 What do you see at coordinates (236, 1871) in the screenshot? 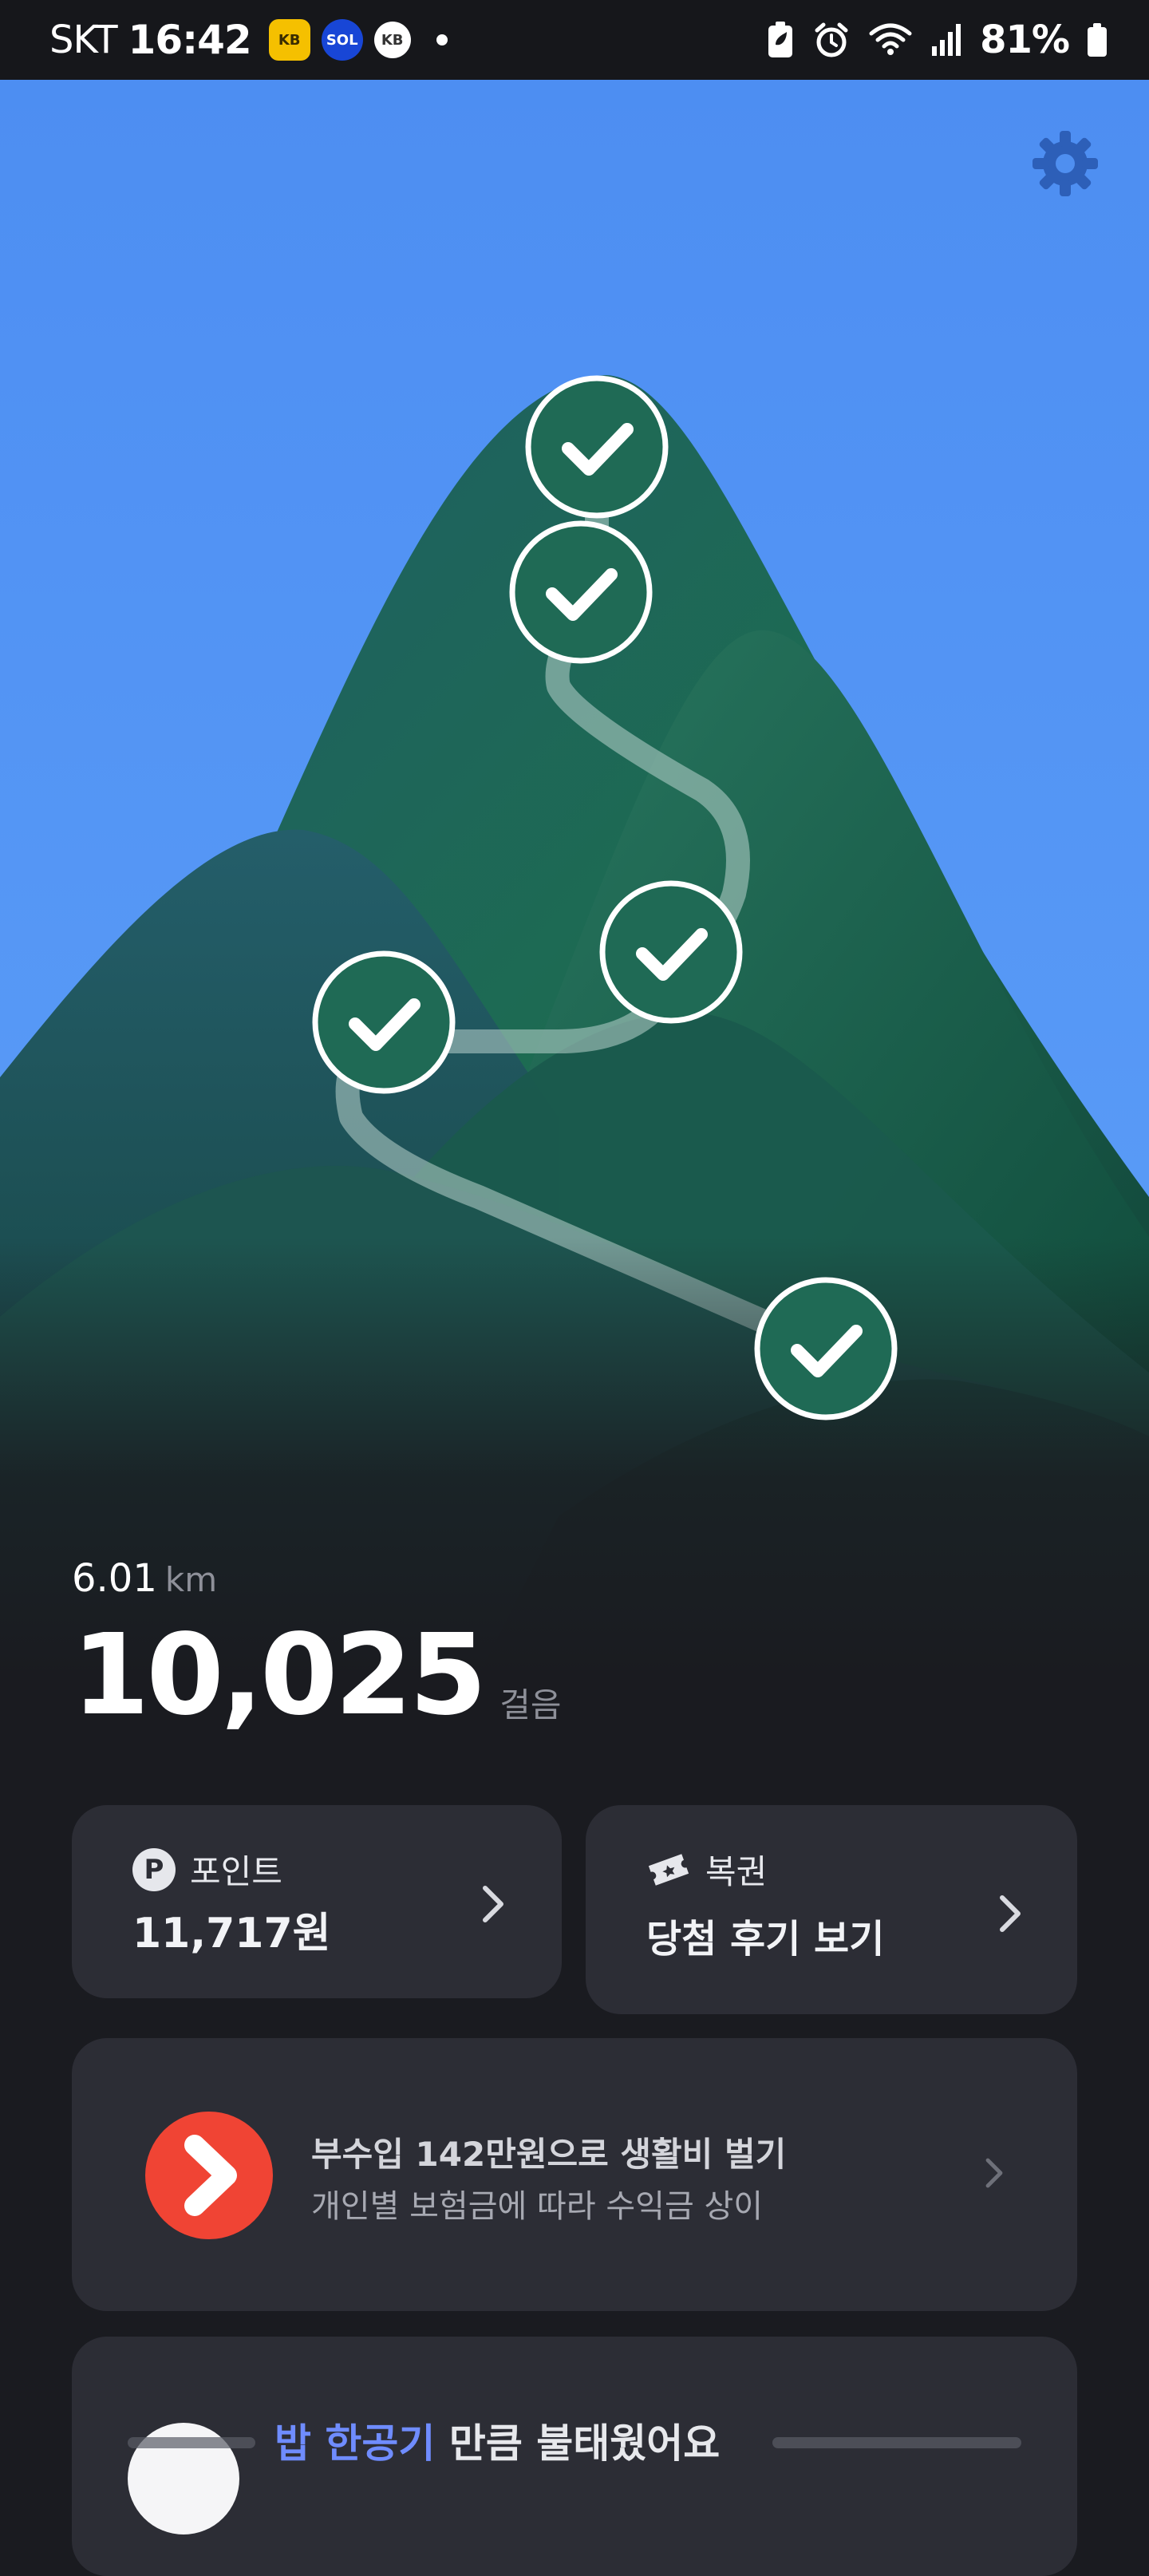
I see `points-label: 포인트` at bounding box center [236, 1871].